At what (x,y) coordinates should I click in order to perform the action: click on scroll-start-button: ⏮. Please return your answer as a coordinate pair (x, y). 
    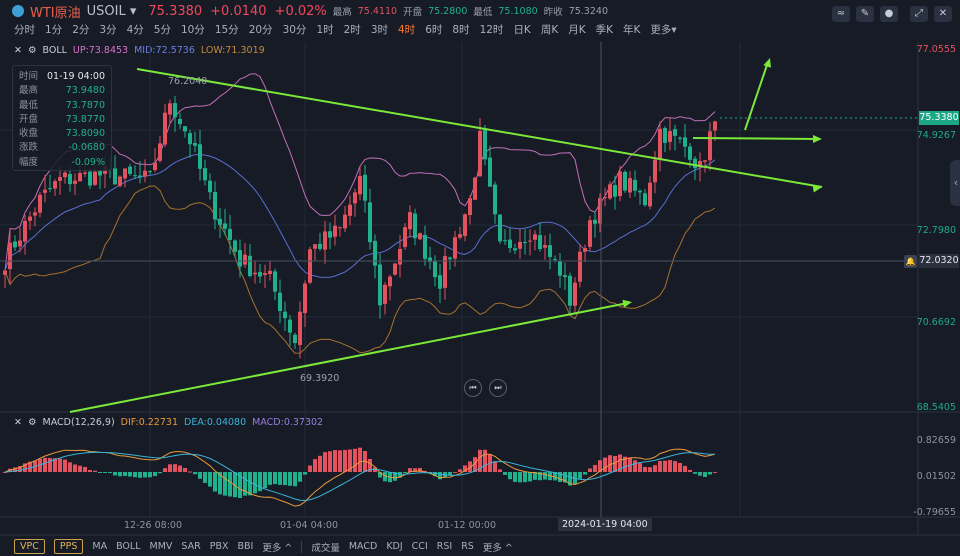
    Looking at the image, I should click on (473, 388).